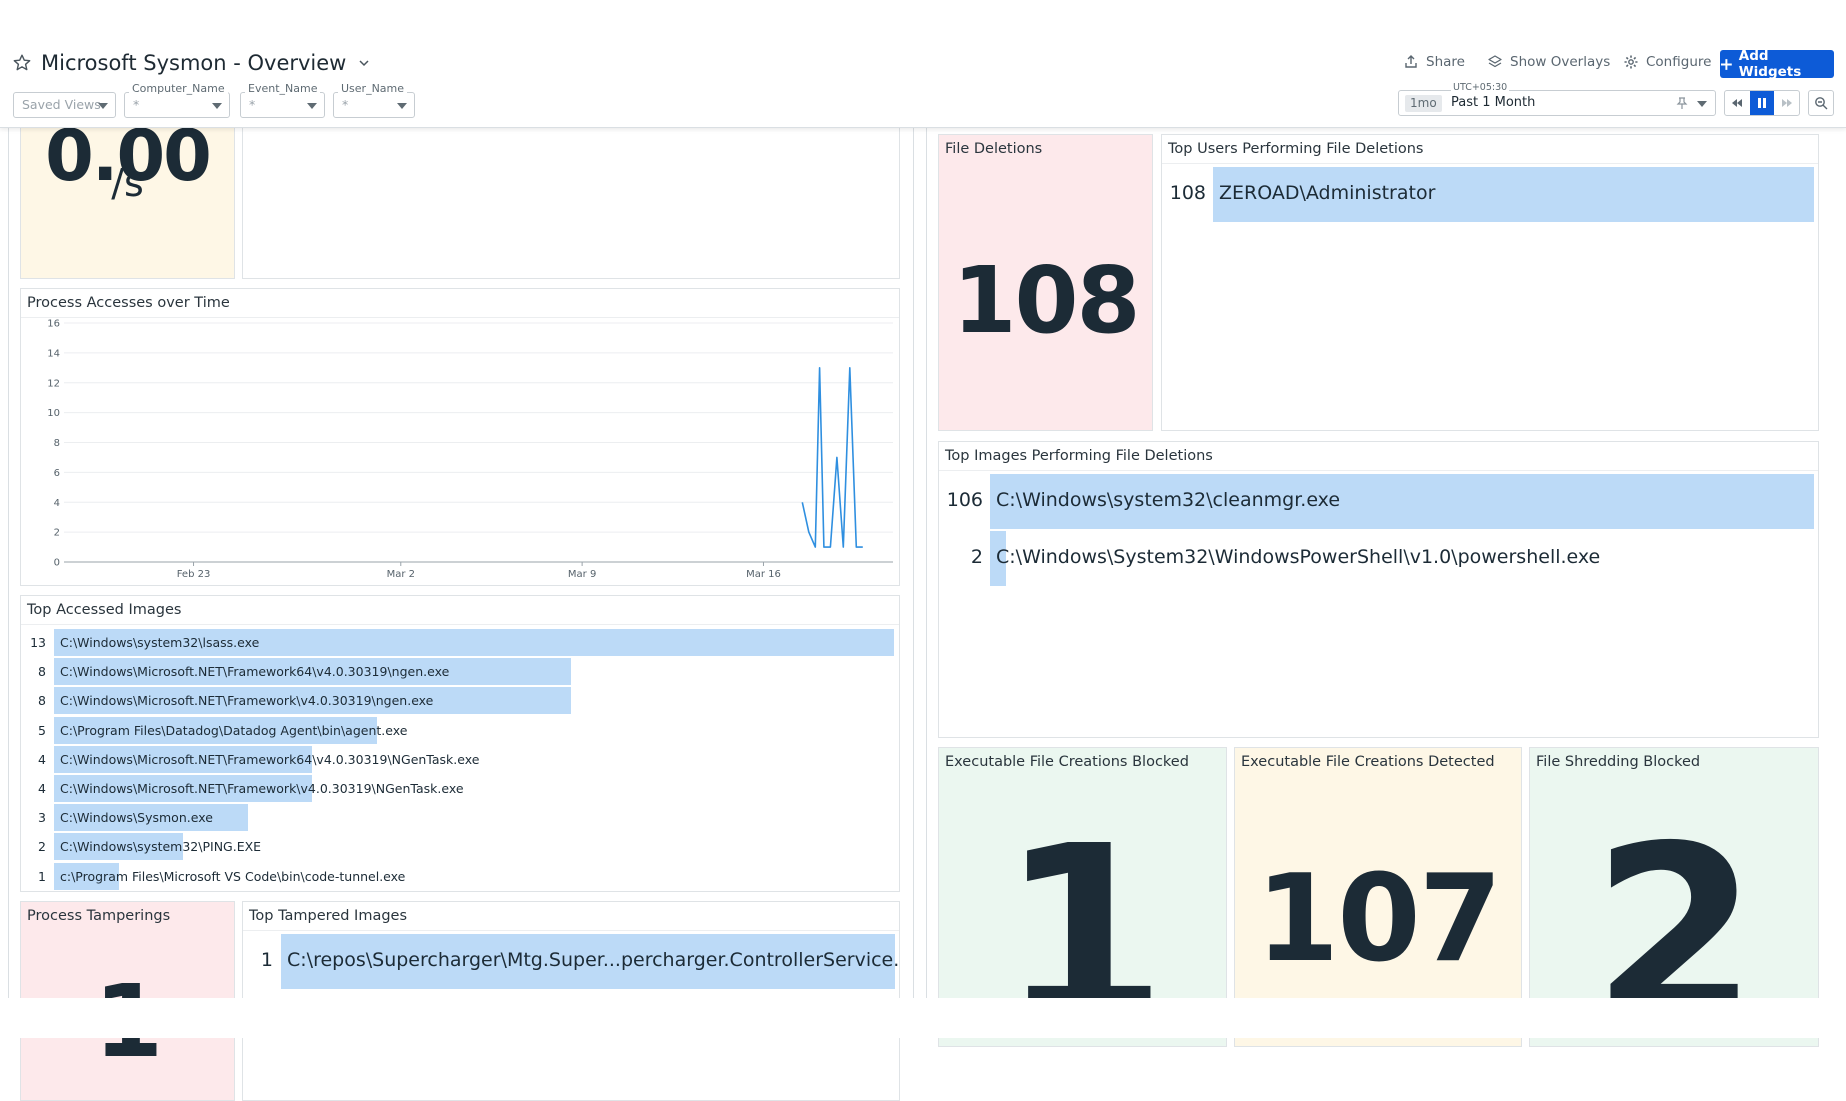  Describe the element at coordinates (364, 63) in the screenshot. I see `chevron-down-icon` at that location.